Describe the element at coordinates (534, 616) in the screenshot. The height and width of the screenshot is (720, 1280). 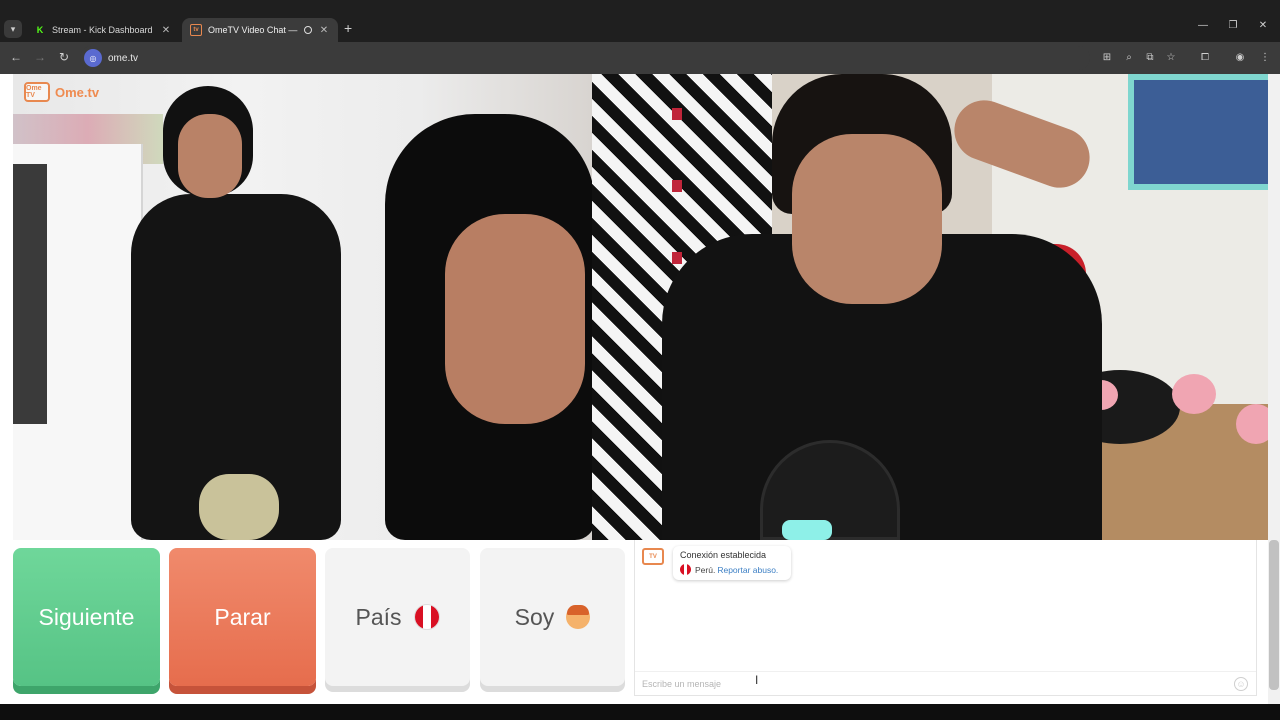
I see `gender-label: Soy` at that location.